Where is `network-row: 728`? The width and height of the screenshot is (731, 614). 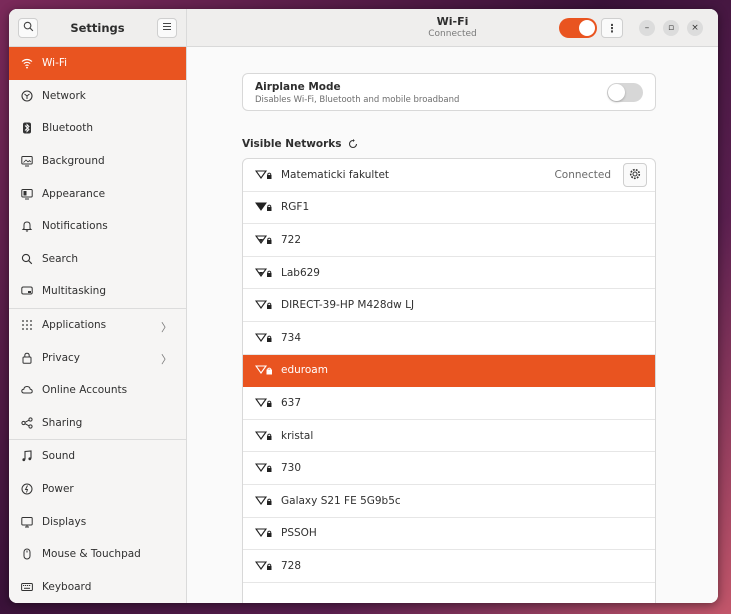
network-row: 728 is located at coordinates (449, 566).